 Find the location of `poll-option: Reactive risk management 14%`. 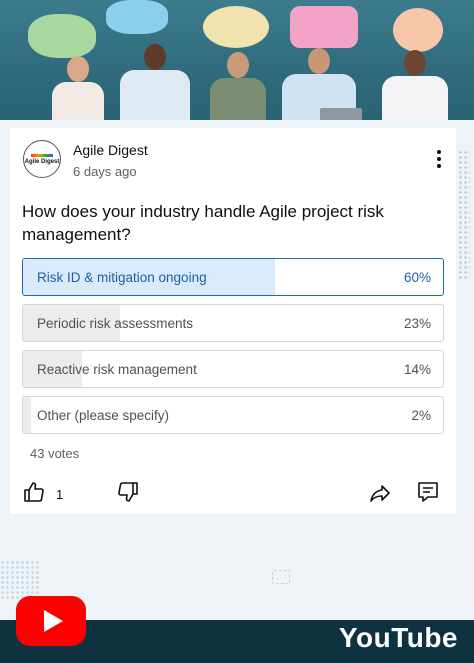

poll-option: Reactive risk management 14% is located at coordinates (233, 369).